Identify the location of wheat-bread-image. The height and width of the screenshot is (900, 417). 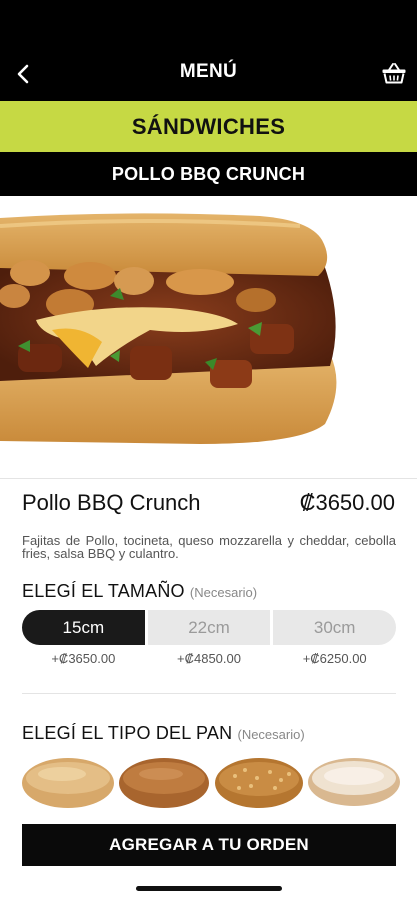
(164, 783).